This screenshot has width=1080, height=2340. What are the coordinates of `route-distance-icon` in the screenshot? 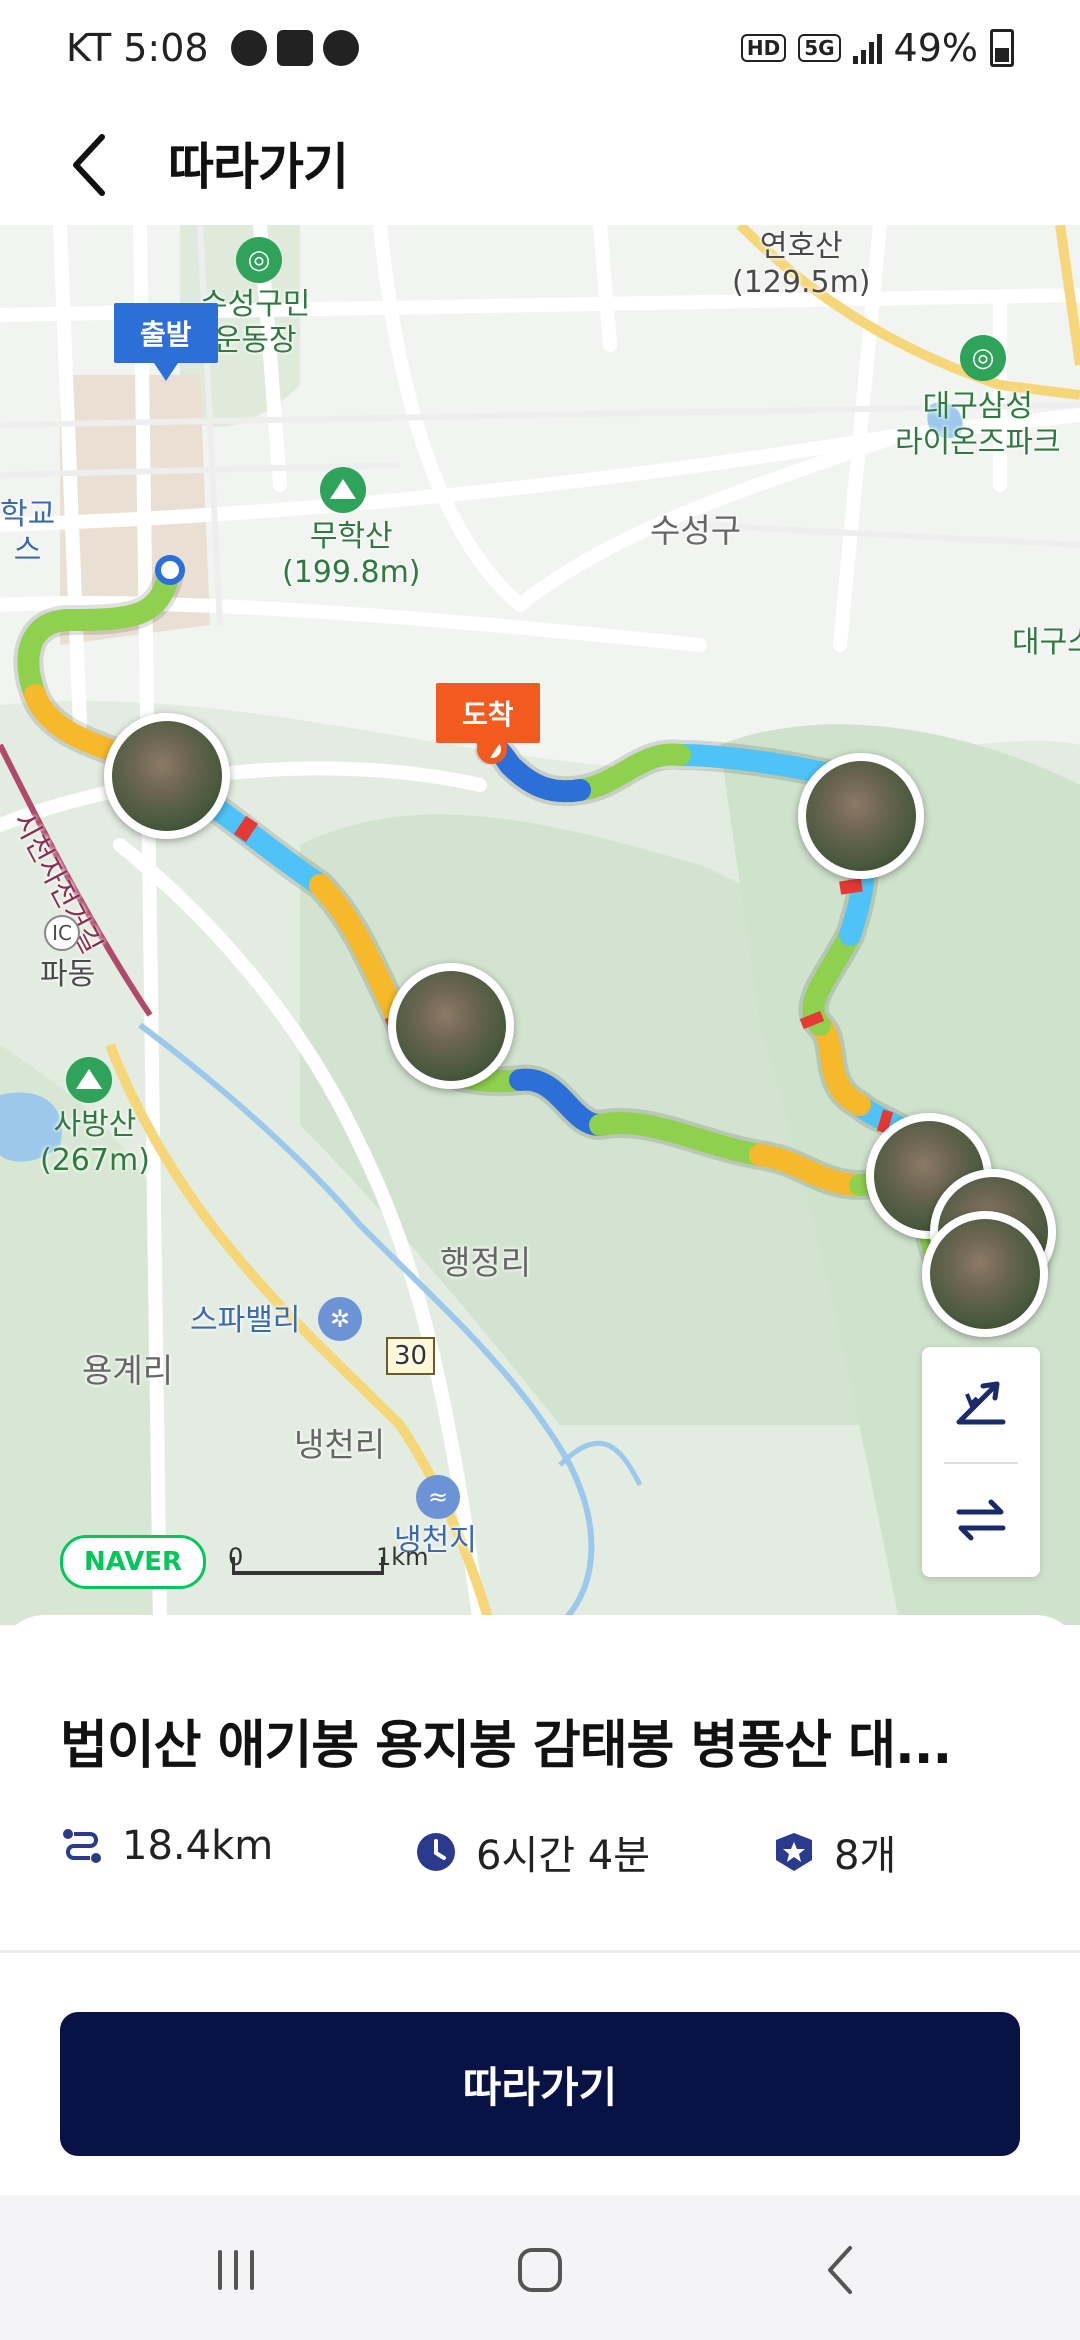 It's located at (82, 1846).